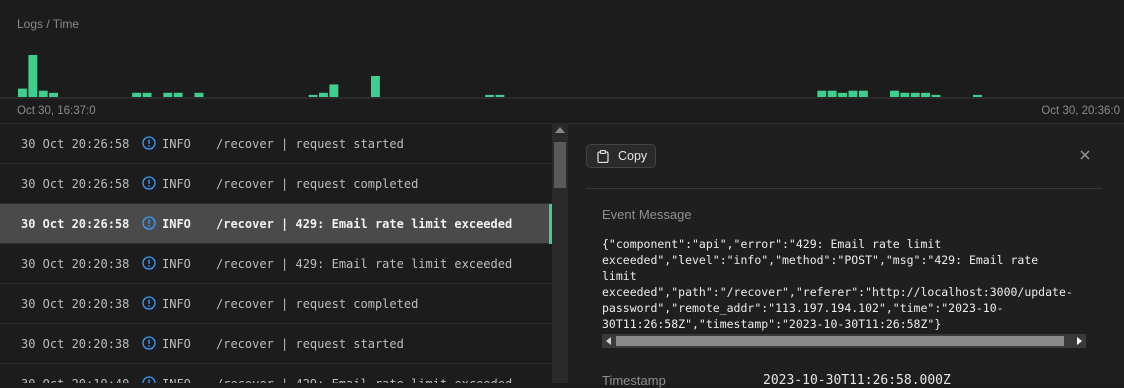  Describe the element at coordinates (633, 156) in the screenshot. I see `copy-button-label: Copy` at that location.